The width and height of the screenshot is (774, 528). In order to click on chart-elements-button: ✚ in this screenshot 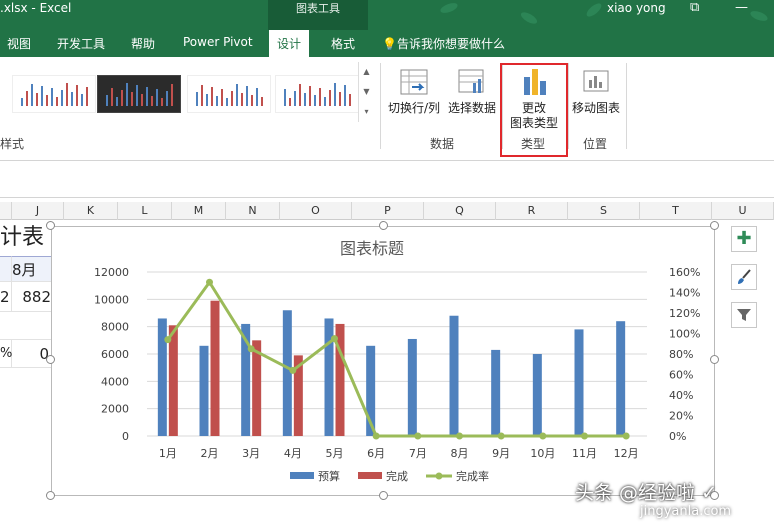, I will do `click(744, 239)`.